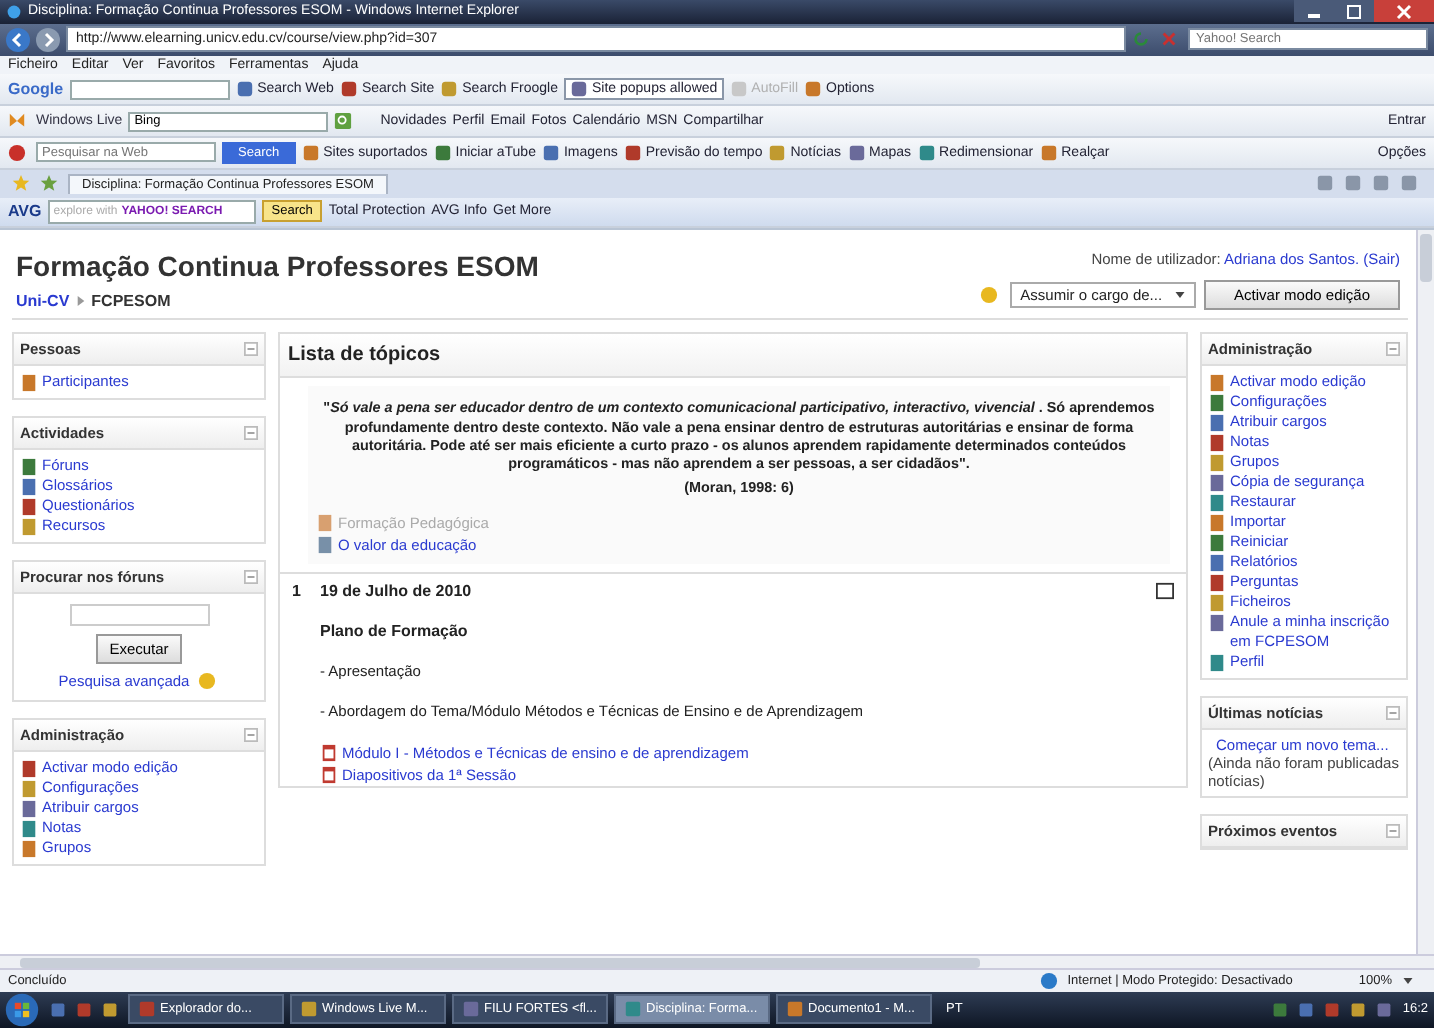  What do you see at coordinates (277, 266) in the screenshot?
I see `course-title: Formação Continua Professores ESOM` at bounding box center [277, 266].